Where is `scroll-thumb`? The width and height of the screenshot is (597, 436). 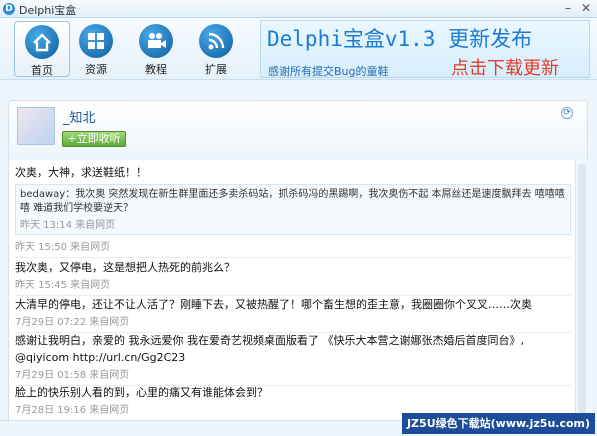 scroll-thumb is located at coordinates (582, 289).